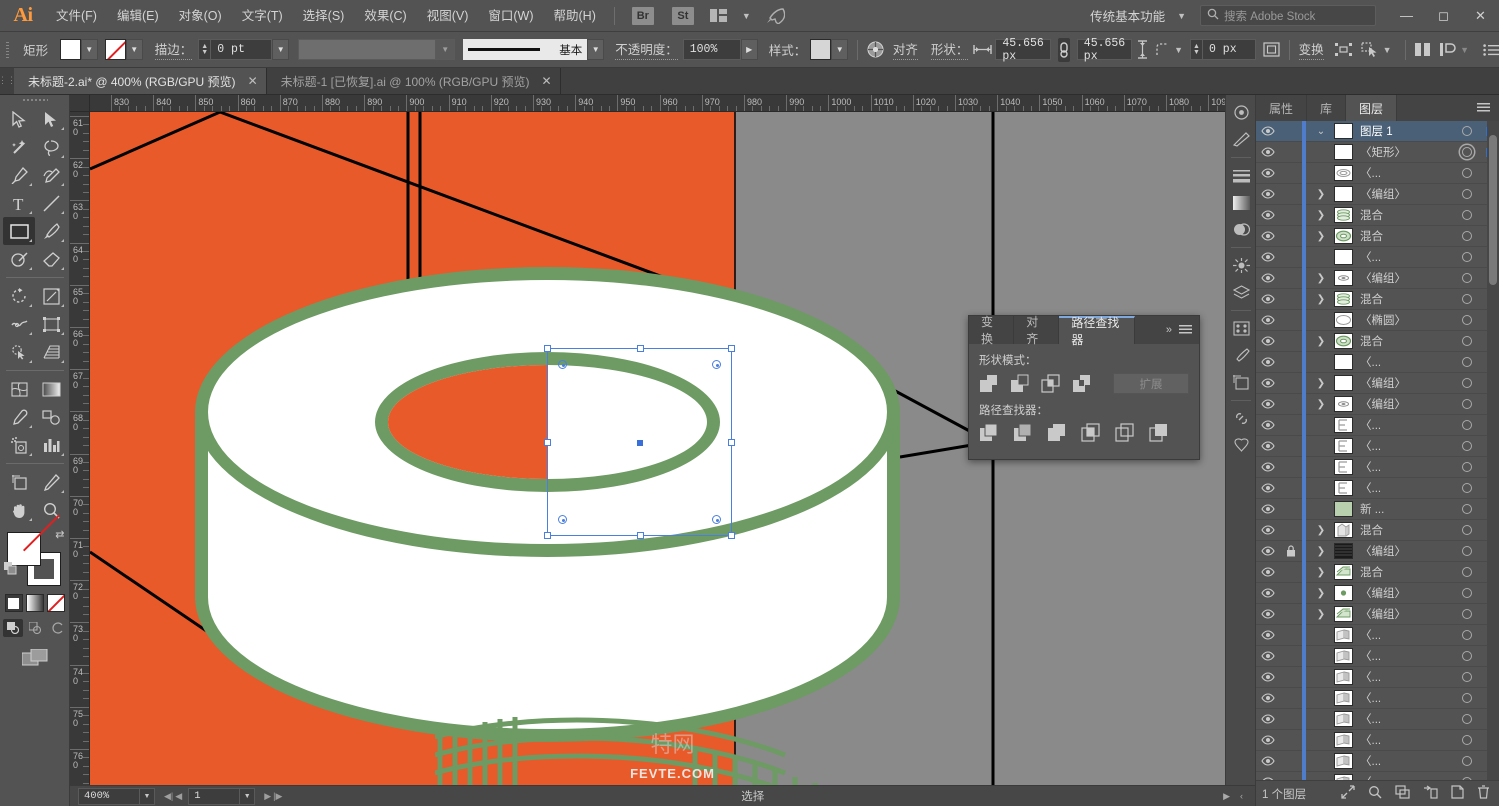 The width and height of the screenshot is (1499, 806). Describe the element at coordinates (1288, 15) in the screenshot. I see `stock-search-input: 搜索 Adobe Stock` at that location.